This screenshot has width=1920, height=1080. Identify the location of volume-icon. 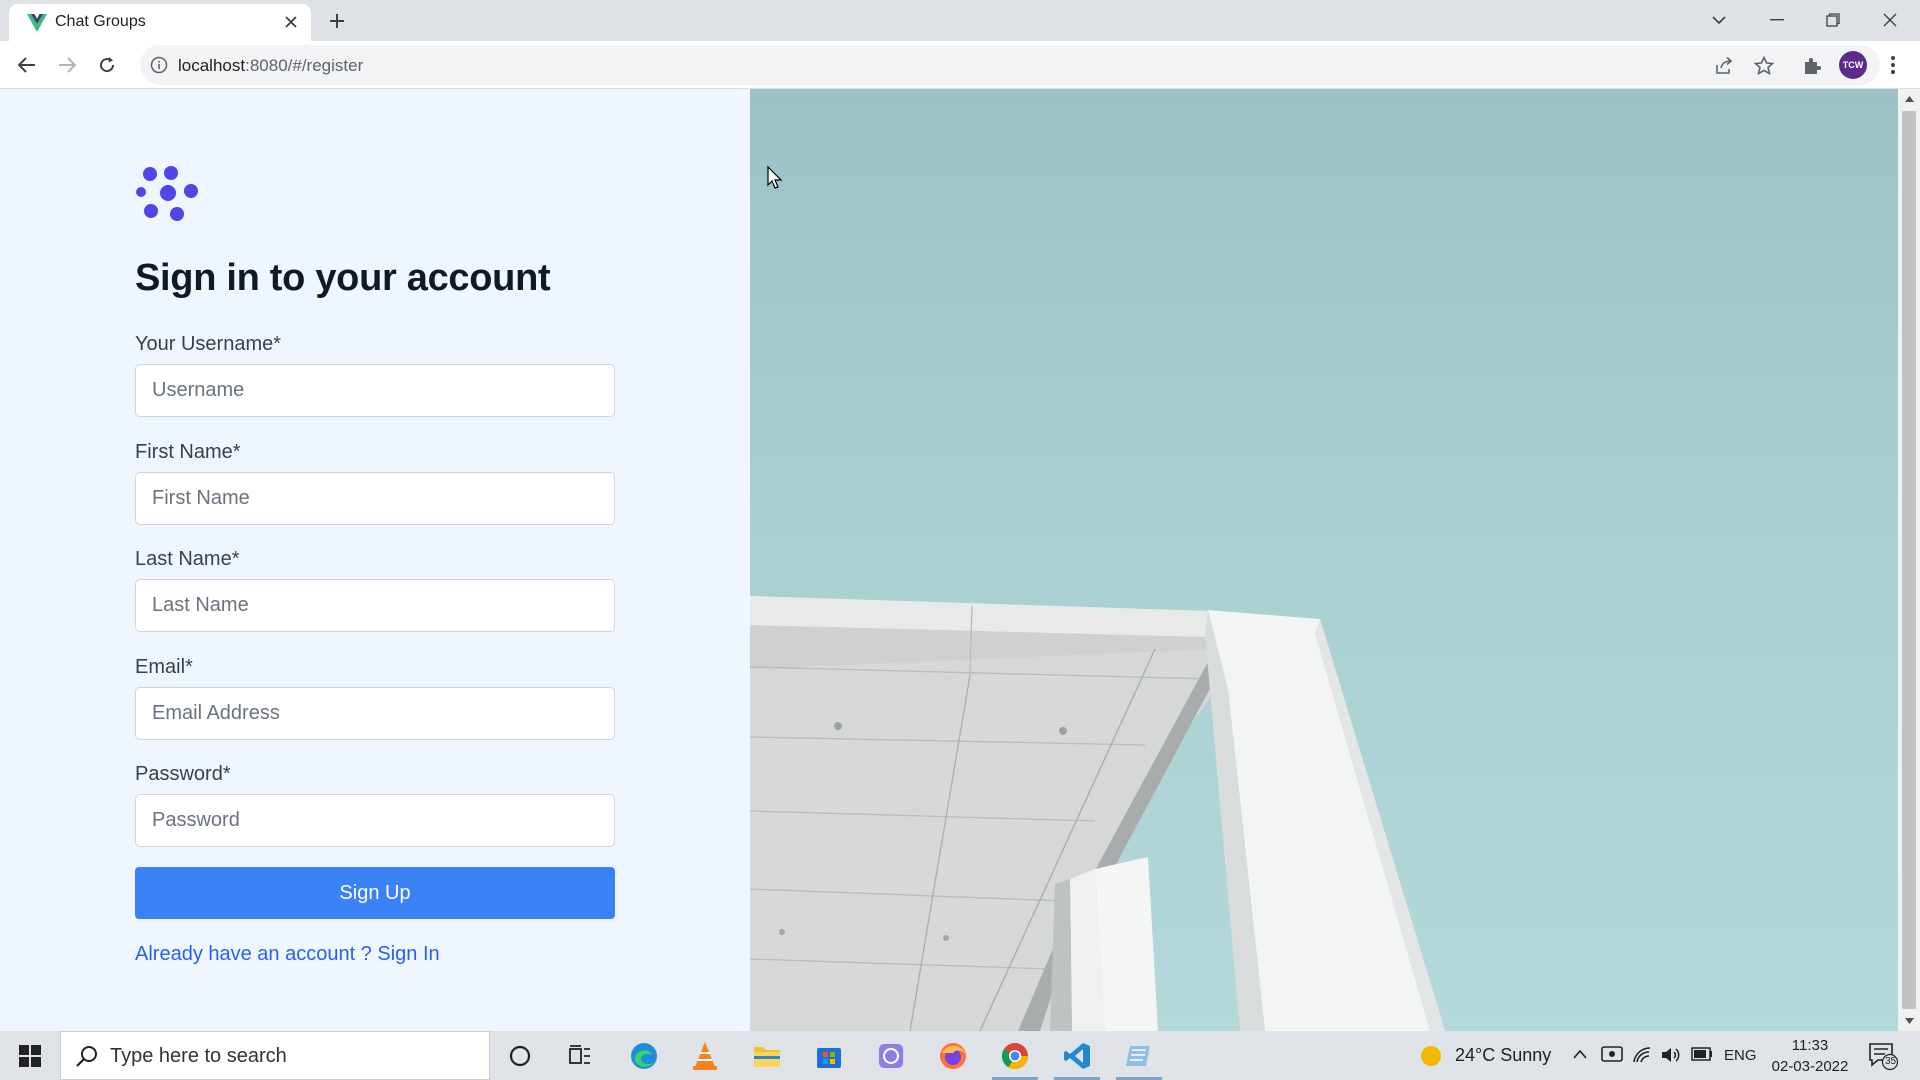
(1671, 1055).